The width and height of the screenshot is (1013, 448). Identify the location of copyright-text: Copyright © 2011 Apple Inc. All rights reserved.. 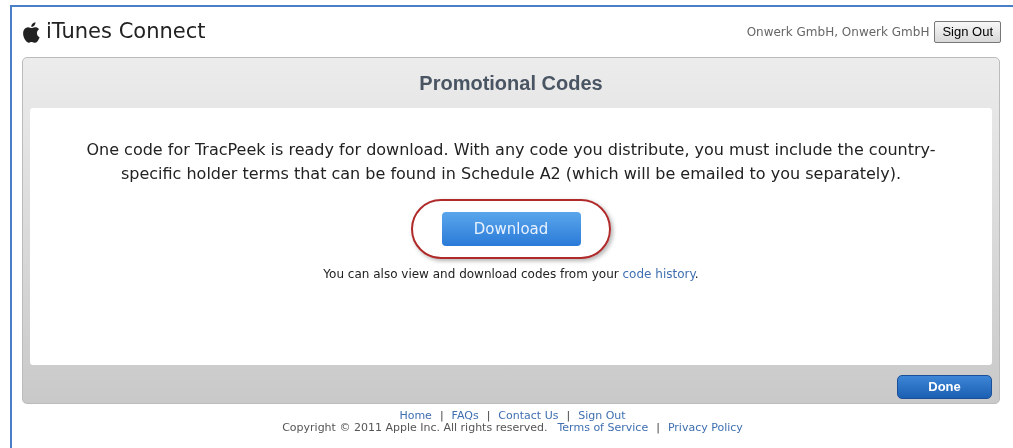
(415, 428).